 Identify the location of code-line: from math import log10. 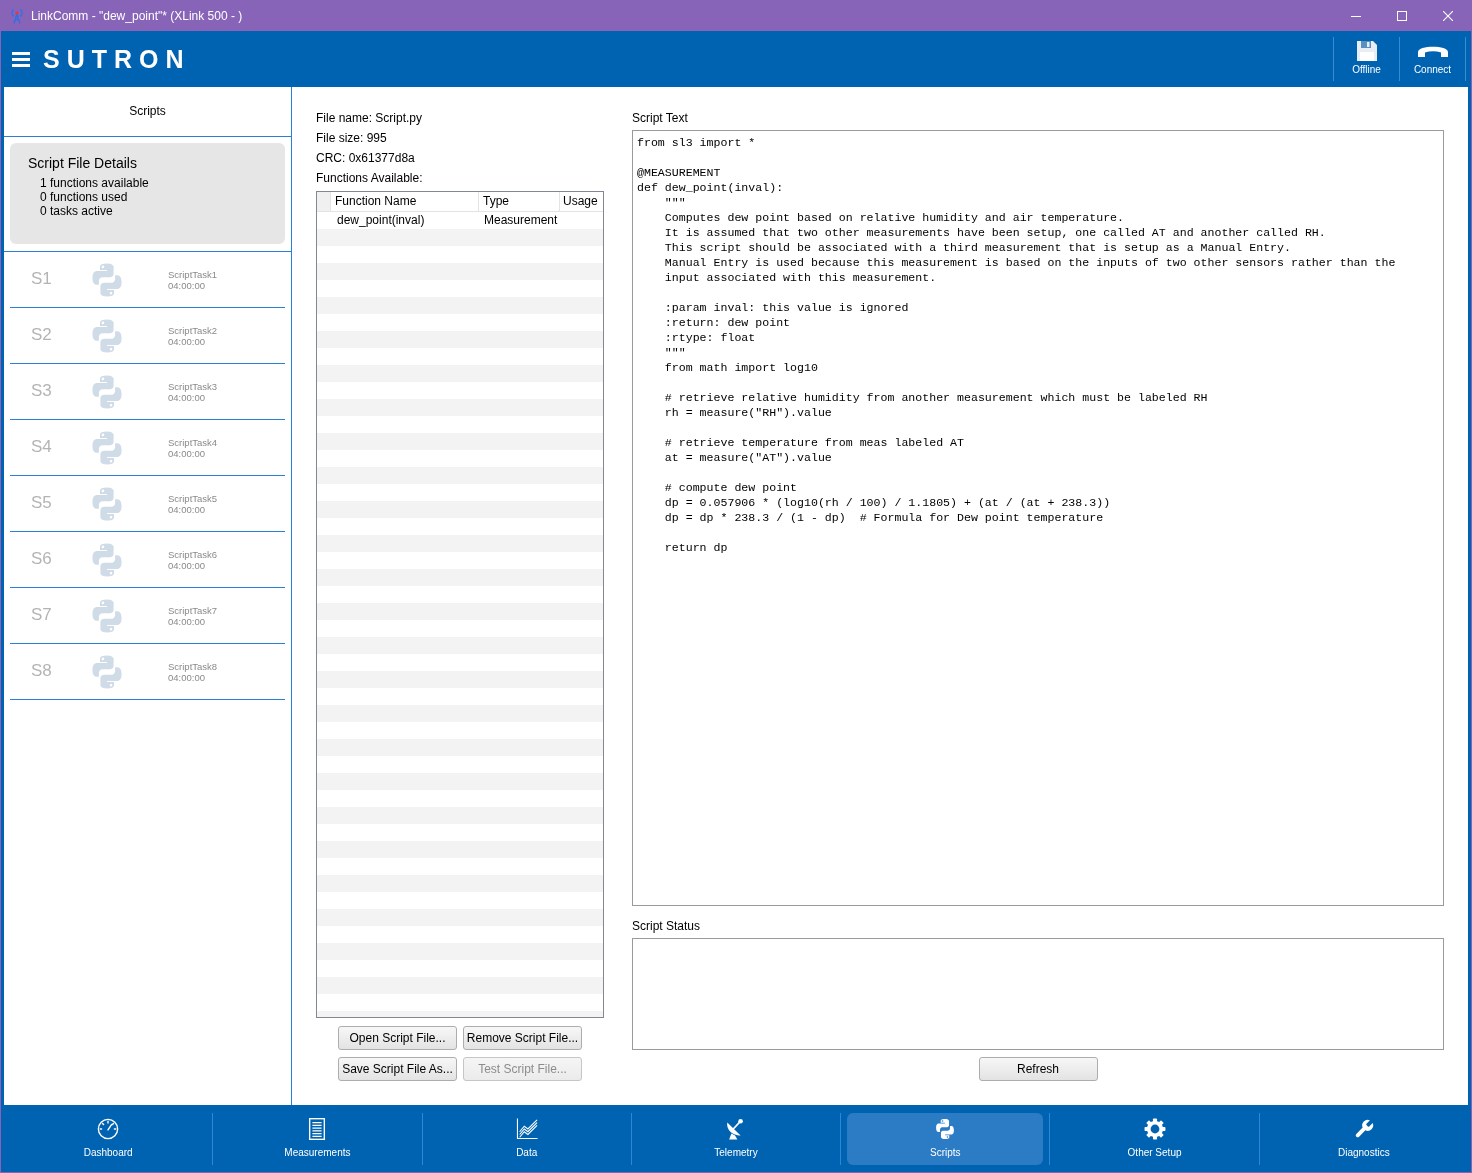
(741, 367).